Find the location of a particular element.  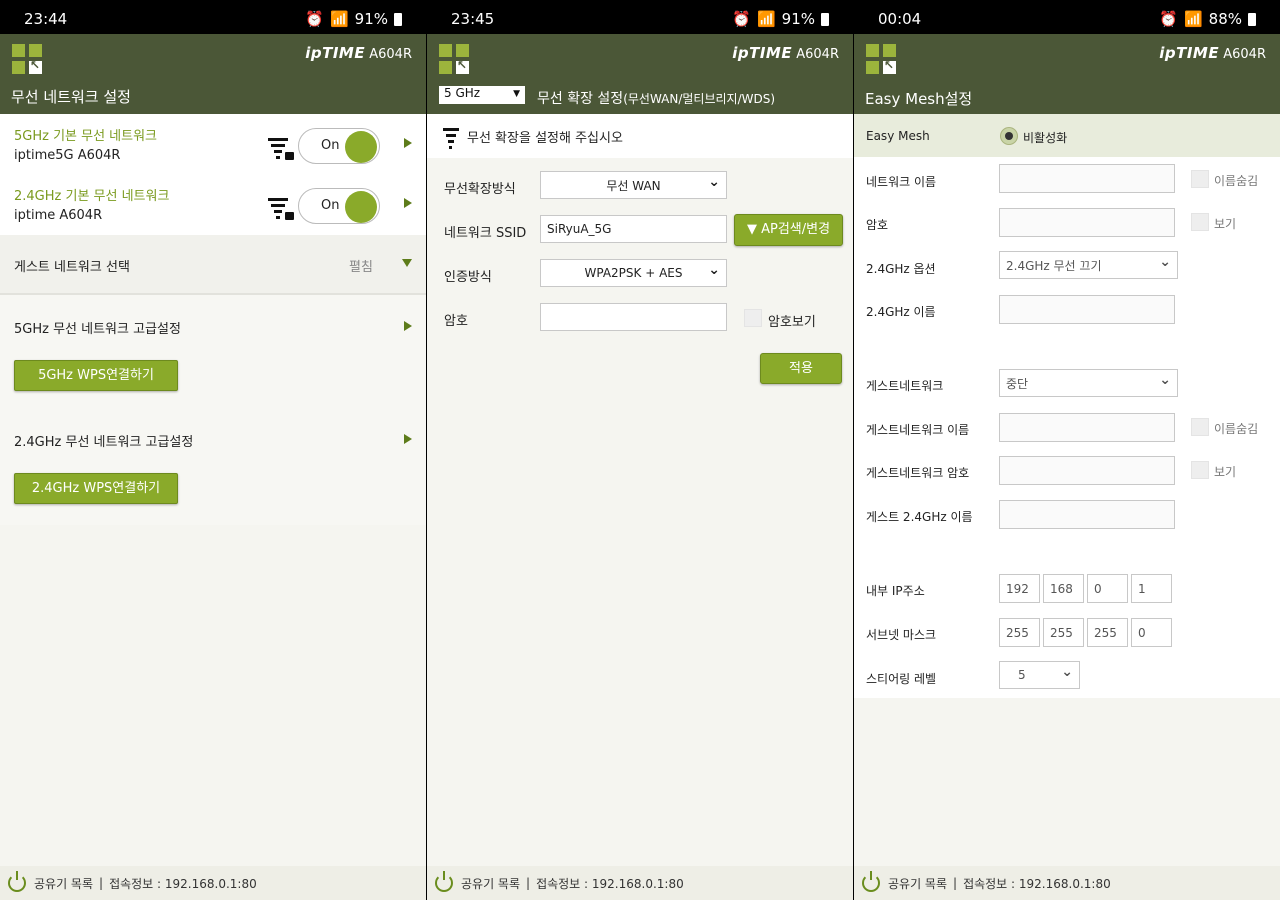

page-title: Easy Mesh설정 is located at coordinates (919, 99).